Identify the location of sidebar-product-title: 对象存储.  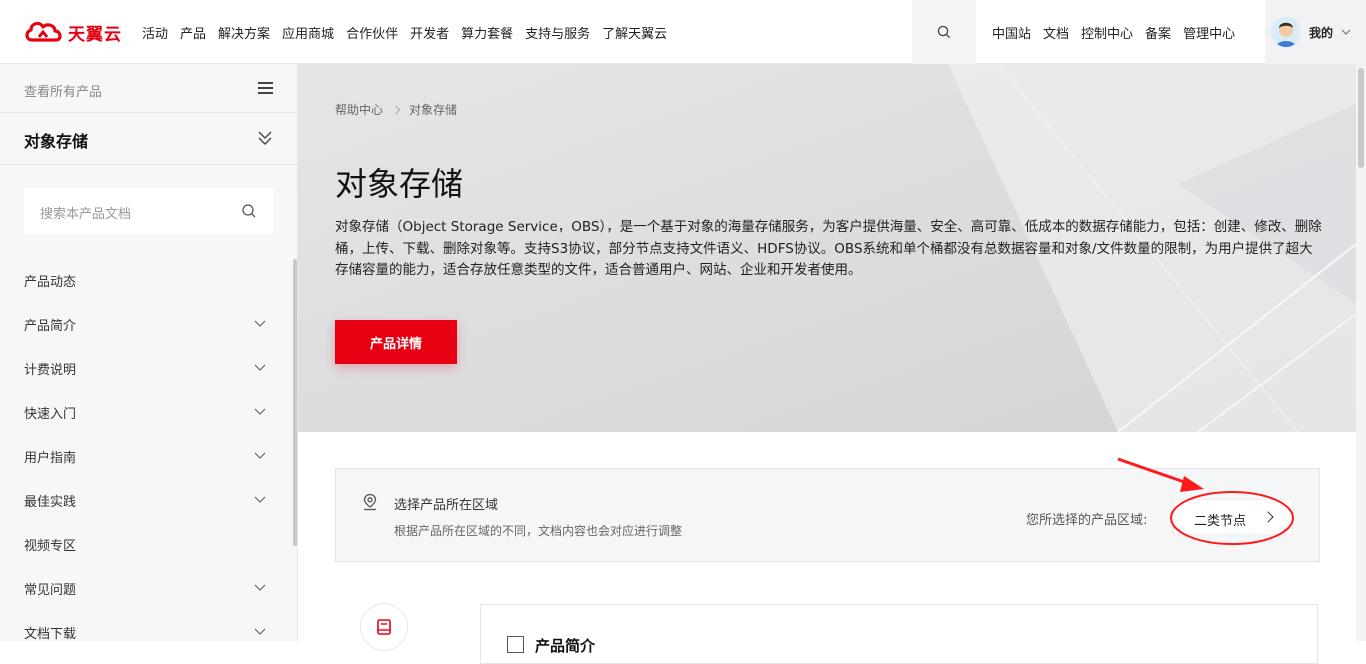
(56, 141).